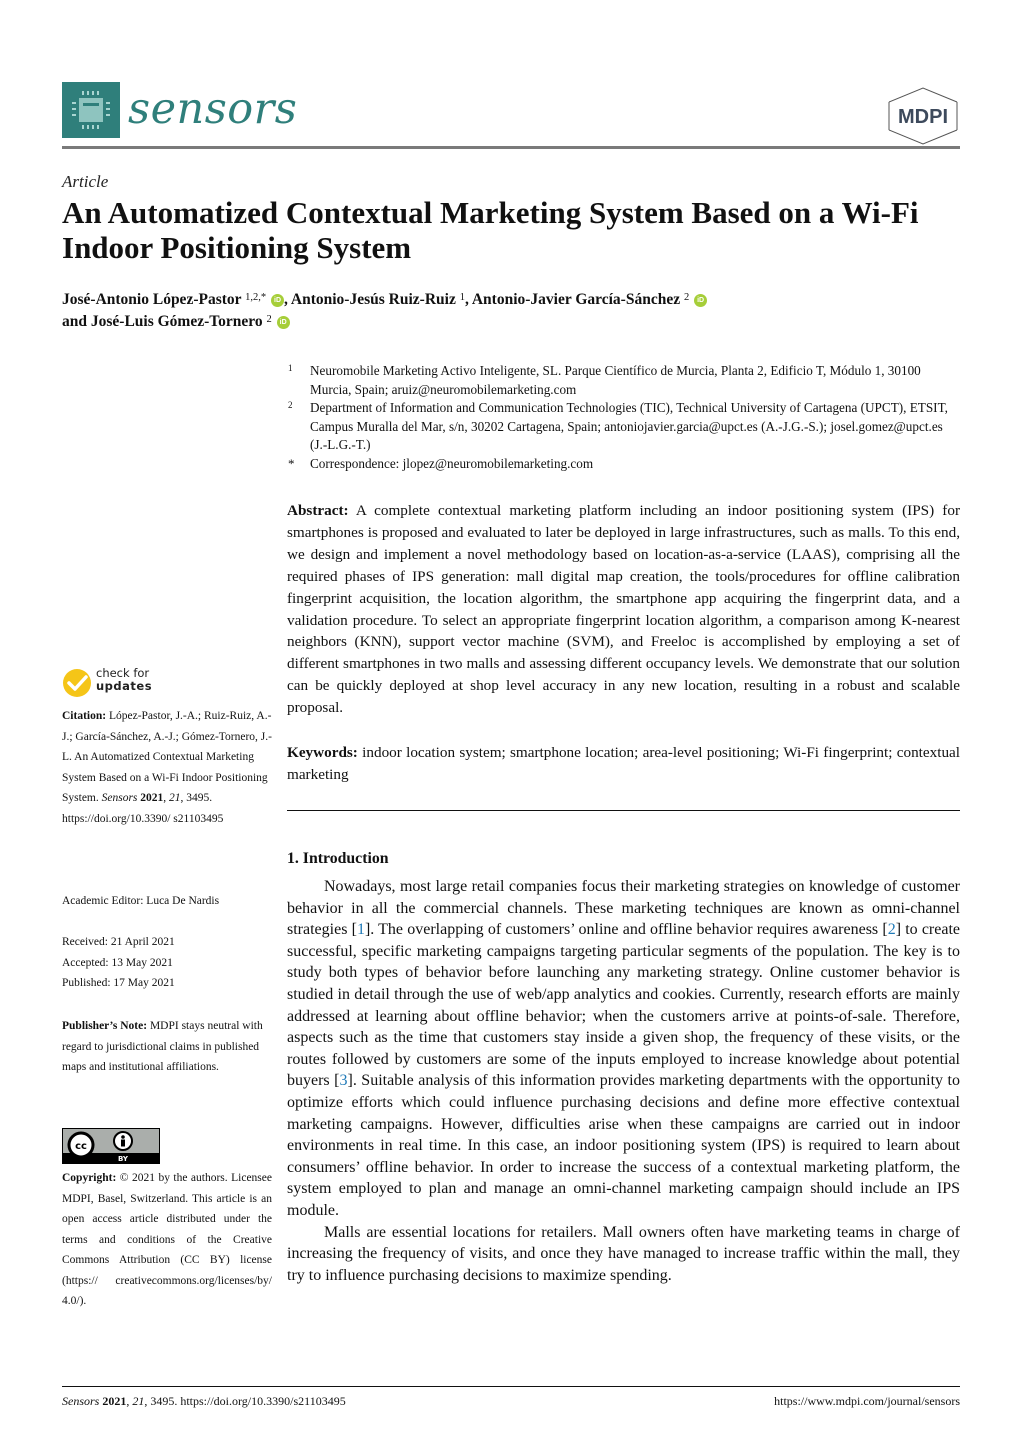  What do you see at coordinates (162, 321) in the screenshot?
I see `author: and José-Luis Gómez-Tornero` at bounding box center [162, 321].